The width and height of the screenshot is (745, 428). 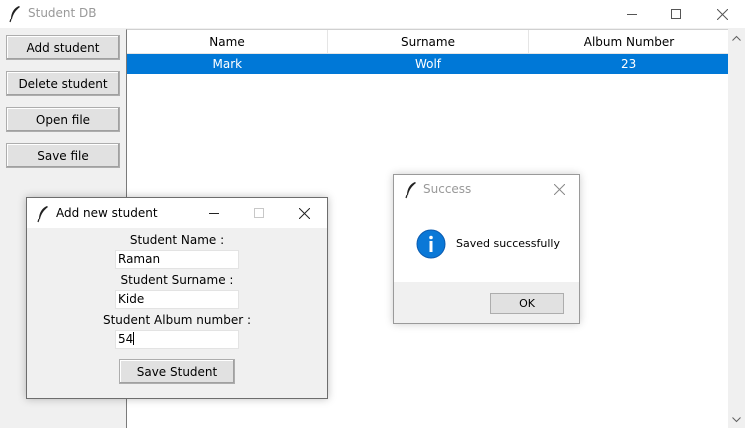 I want to click on add-student-button: Add student, so click(x=63, y=47).